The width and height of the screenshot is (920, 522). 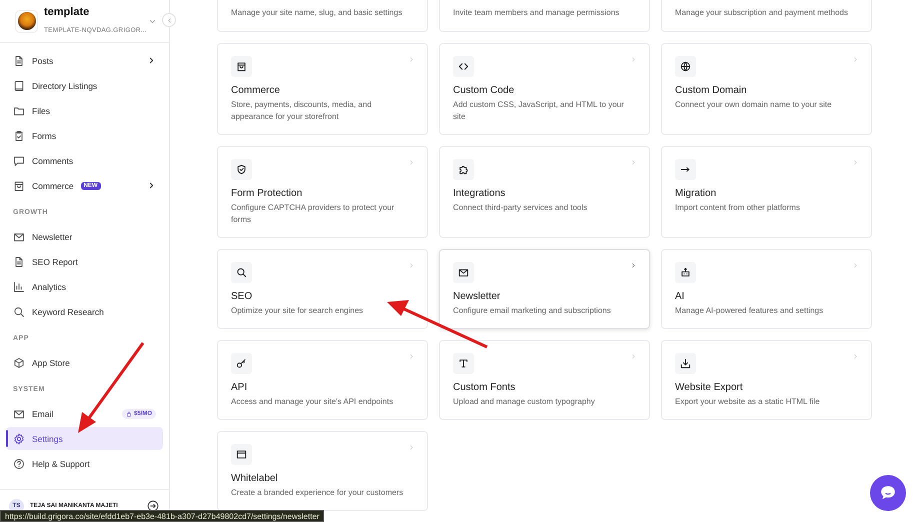 I want to click on card-description: Configure CAPTCHA providers to protect your forms, so click(x=313, y=214).